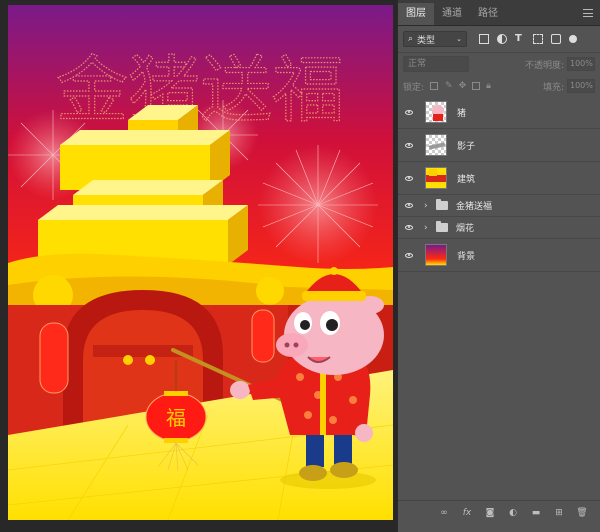 The width and height of the screenshot is (600, 532). Describe the element at coordinates (476, 86) in the screenshot. I see `lock-artboard-icon` at that location.